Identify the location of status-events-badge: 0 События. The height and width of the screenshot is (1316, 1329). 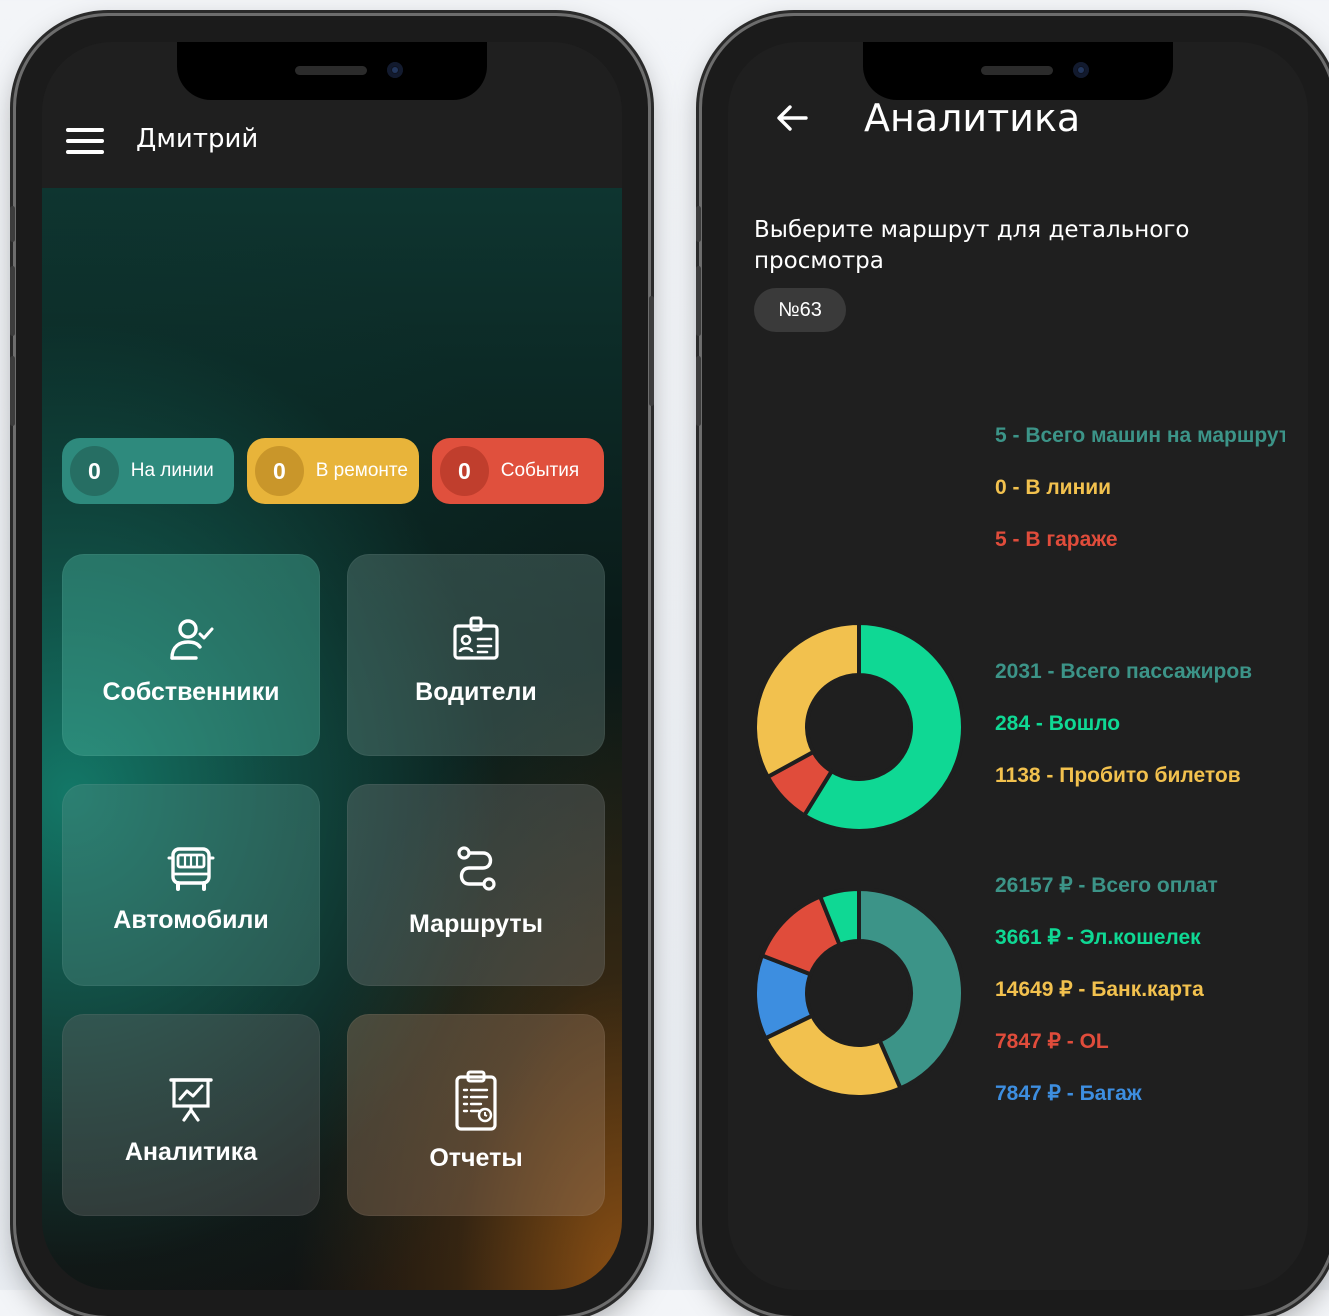
(518, 471).